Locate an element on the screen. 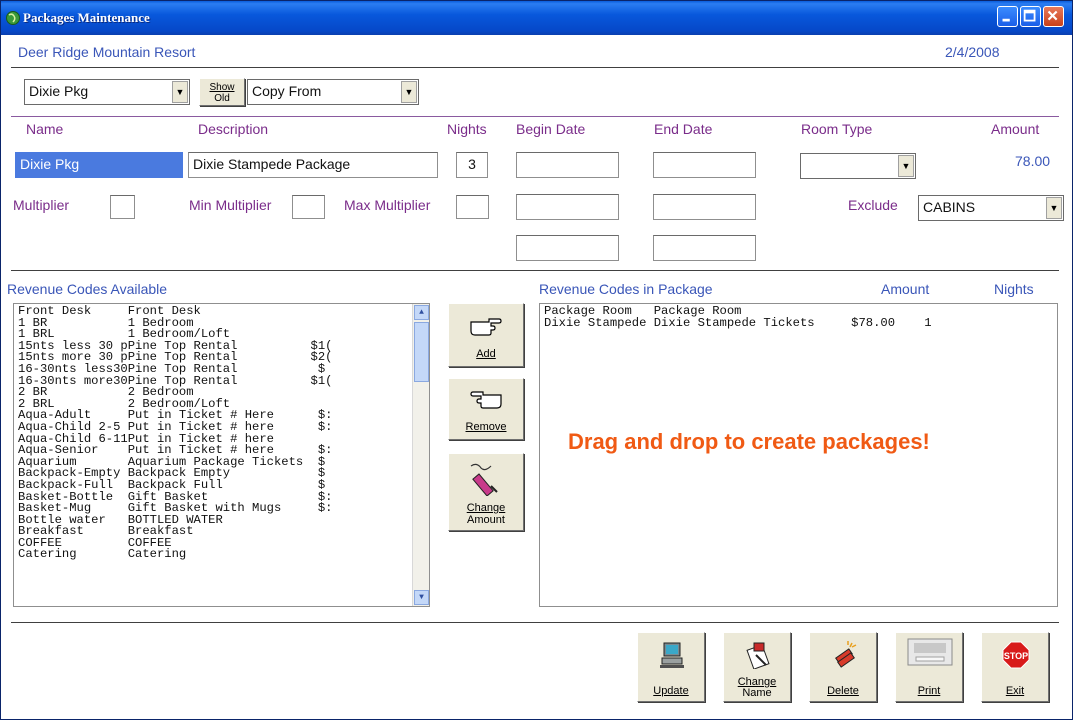 The image size is (1073, 720). app-globe-icon is located at coordinates (13, 18).